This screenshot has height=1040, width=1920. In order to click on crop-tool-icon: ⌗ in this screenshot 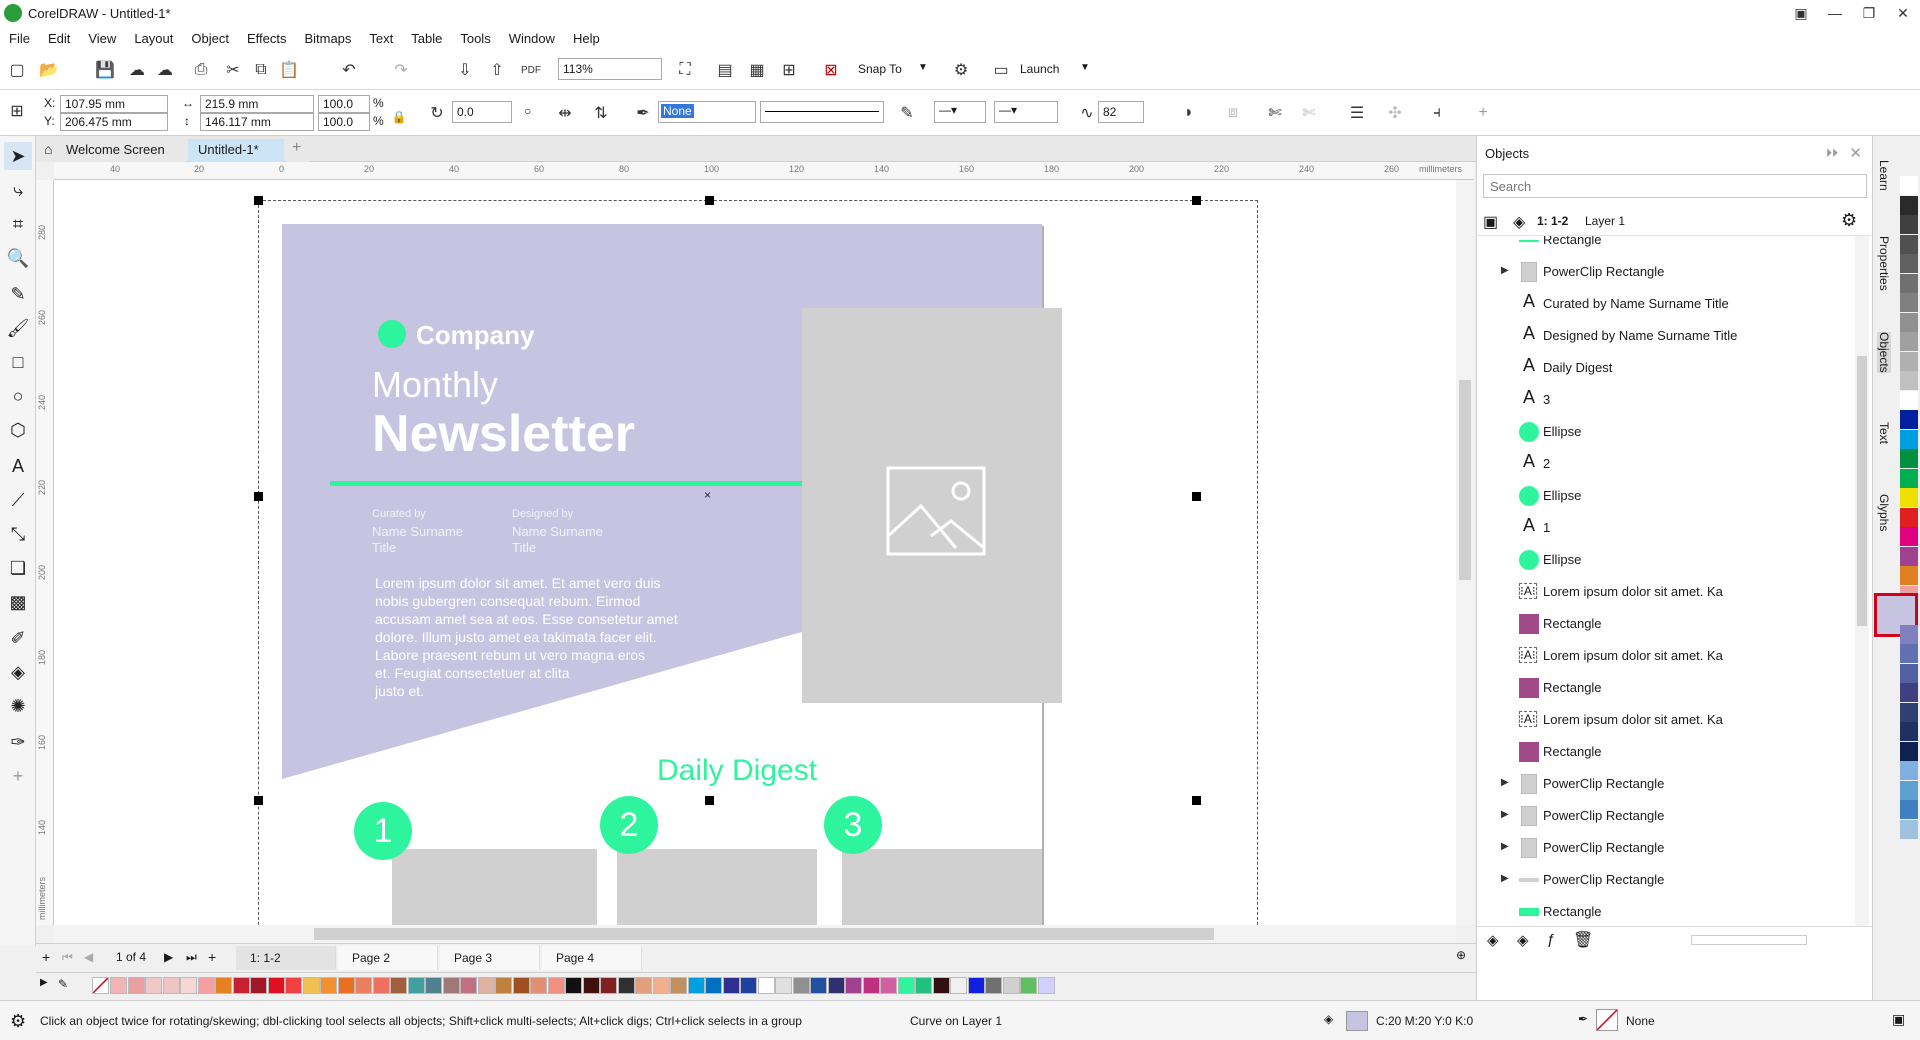, I will do `click(18, 224)`.